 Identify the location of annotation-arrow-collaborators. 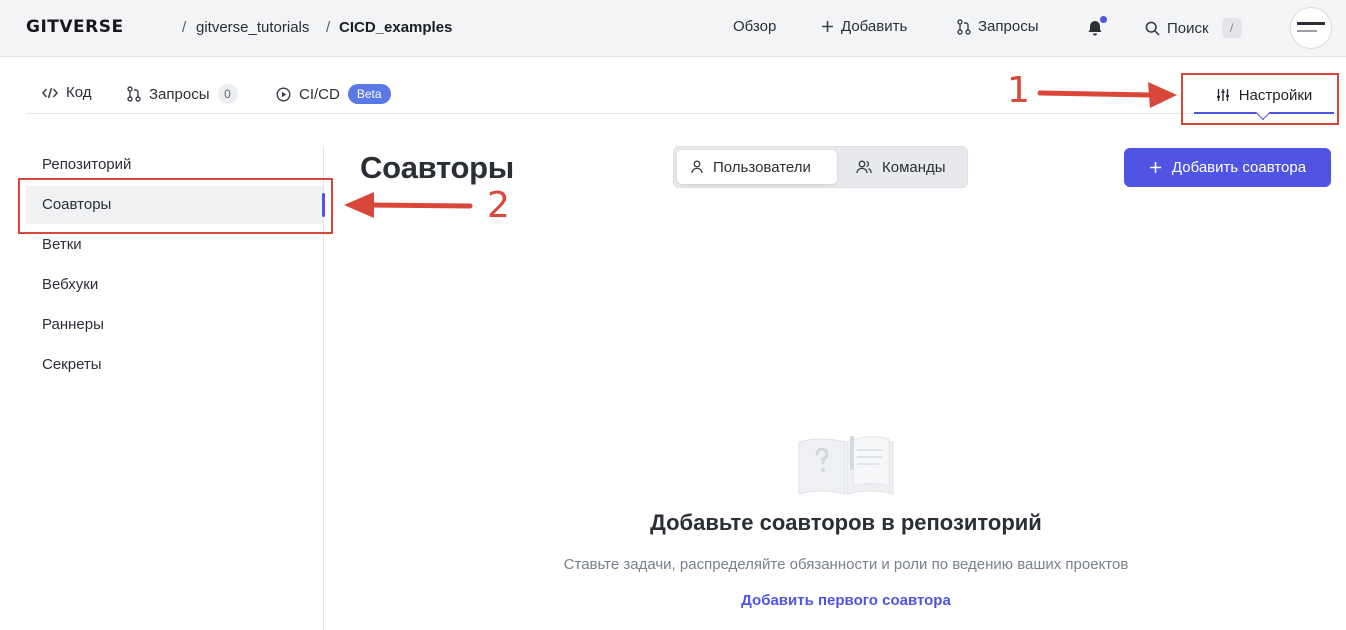
(408, 205).